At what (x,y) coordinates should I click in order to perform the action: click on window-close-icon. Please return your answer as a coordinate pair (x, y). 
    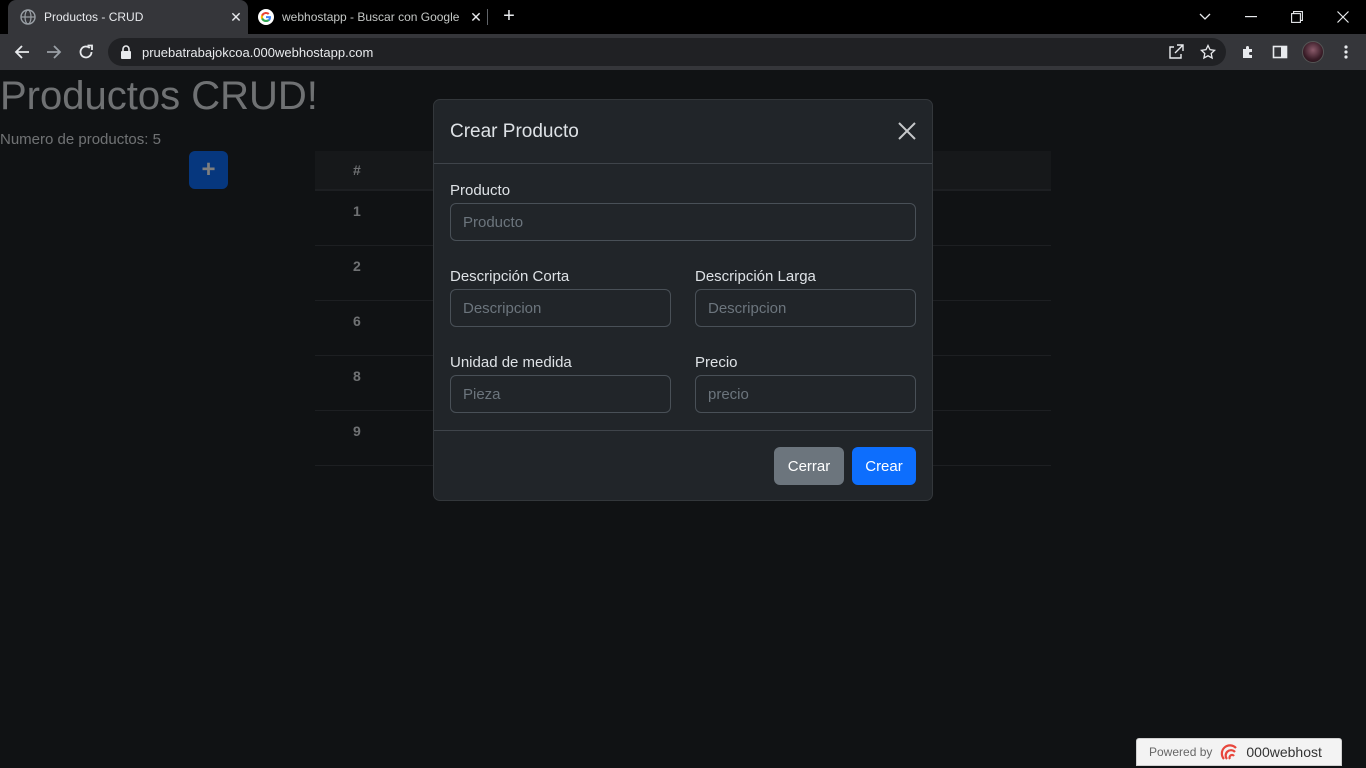
    Looking at the image, I should click on (1343, 17).